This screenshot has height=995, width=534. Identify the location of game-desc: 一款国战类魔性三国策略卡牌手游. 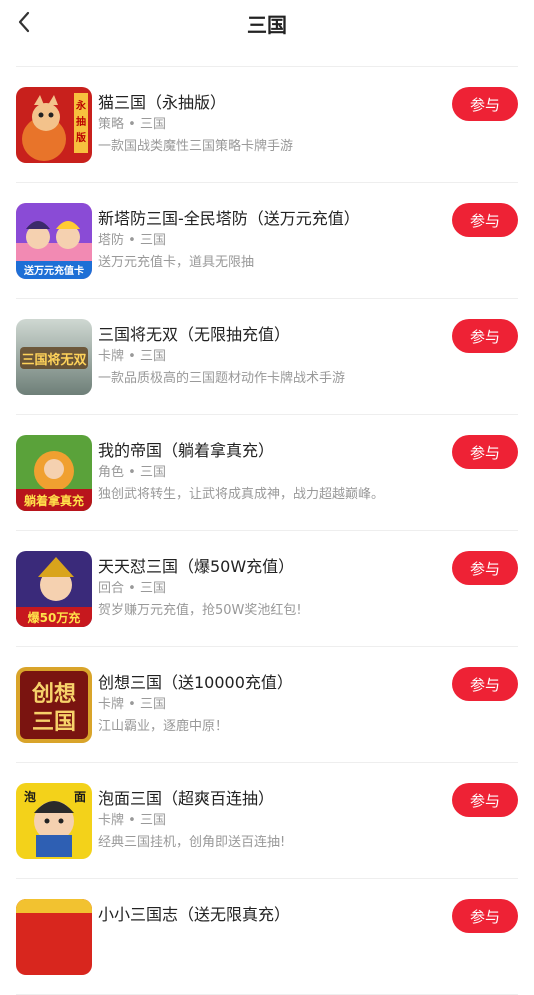
(196, 146).